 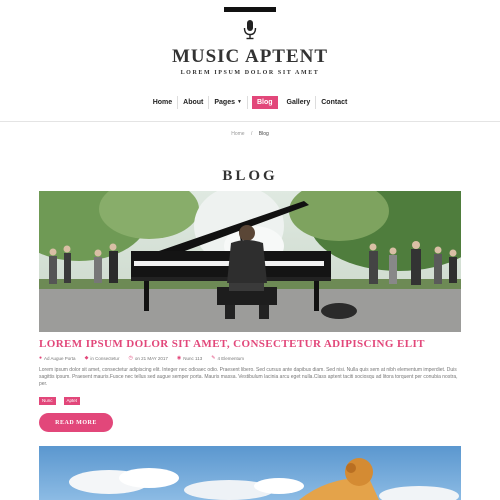 I want to click on meta-author-text: Ad Augue Porta, so click(x=60, y=358).